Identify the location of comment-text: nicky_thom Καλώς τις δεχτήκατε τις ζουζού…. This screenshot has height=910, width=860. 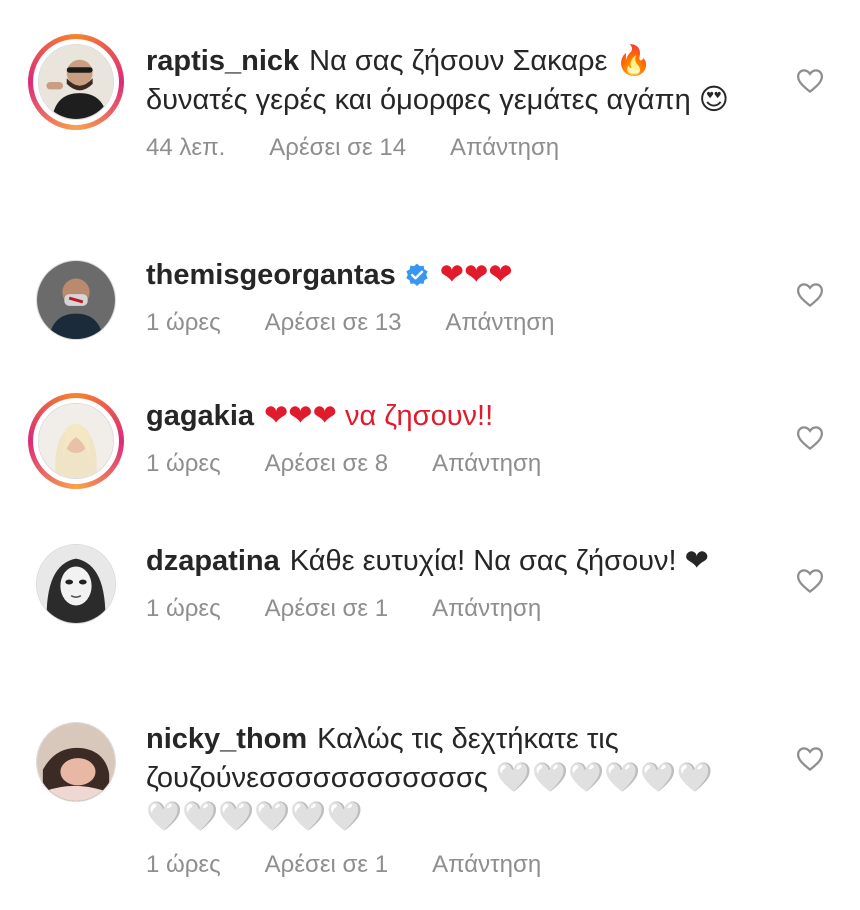
(441, 778).